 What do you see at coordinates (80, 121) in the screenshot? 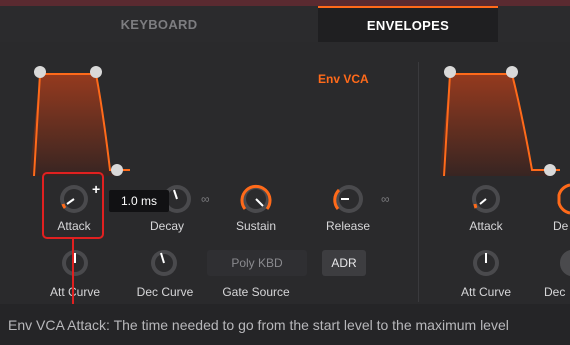
I see `env-vca-graph` at bounding box center [80, 121].